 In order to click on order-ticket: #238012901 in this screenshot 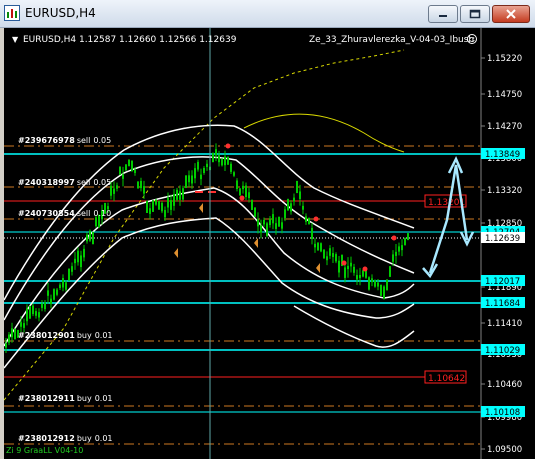, I will do `click(46, 335)`.